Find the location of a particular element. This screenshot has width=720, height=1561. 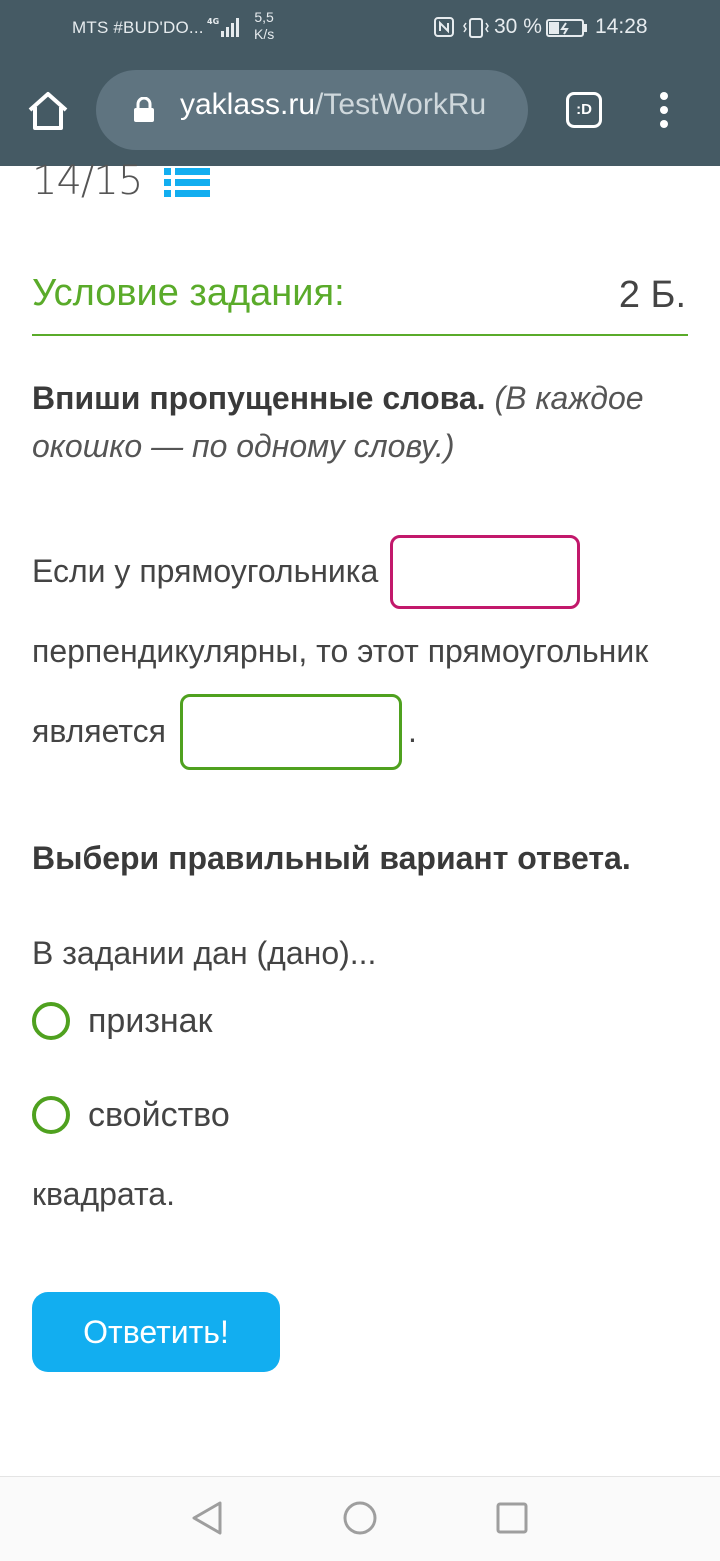

sentence-part-3: является is located at coordinates (99, 731).